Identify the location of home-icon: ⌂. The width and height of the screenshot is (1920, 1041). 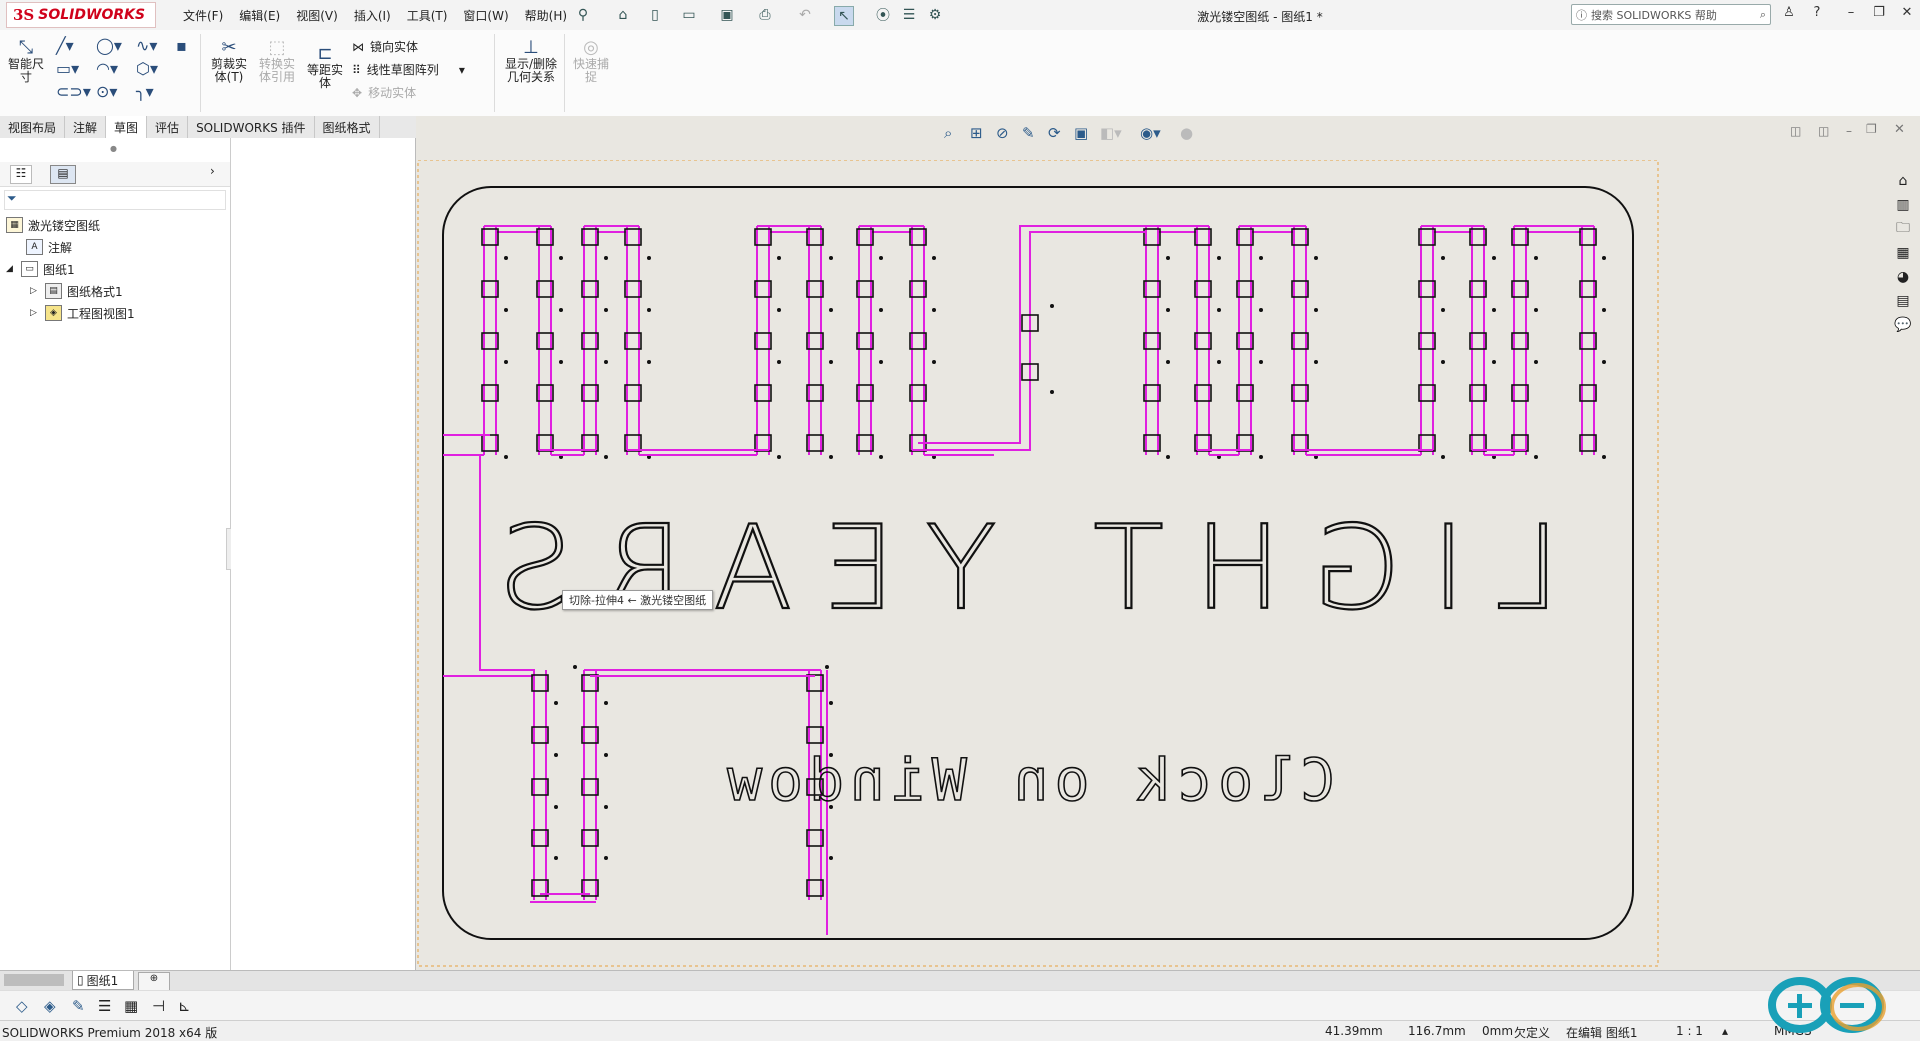
(623, 15).